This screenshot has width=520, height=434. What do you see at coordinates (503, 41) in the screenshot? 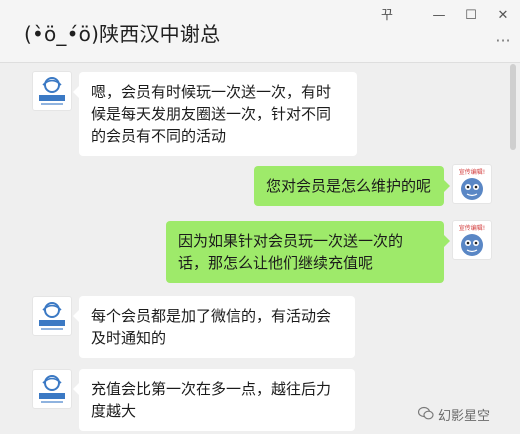
I see `more-options-button: ···` at bounding box center [503, 41].